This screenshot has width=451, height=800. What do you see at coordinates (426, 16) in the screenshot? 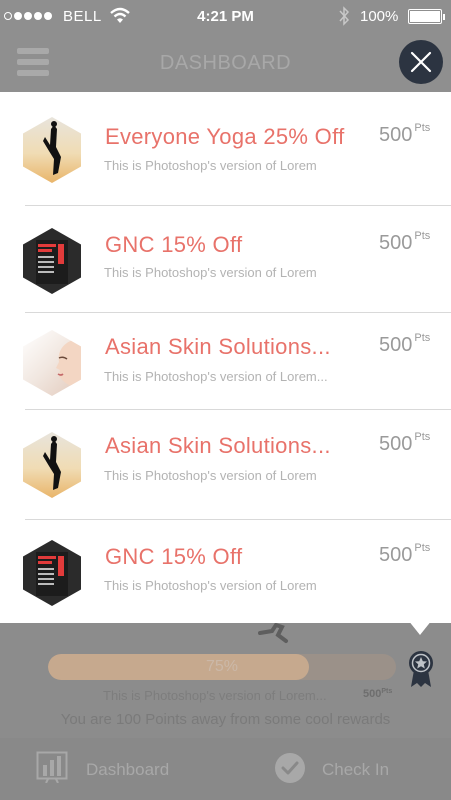
I see `battery-icon` at bounding box center [426, 16].